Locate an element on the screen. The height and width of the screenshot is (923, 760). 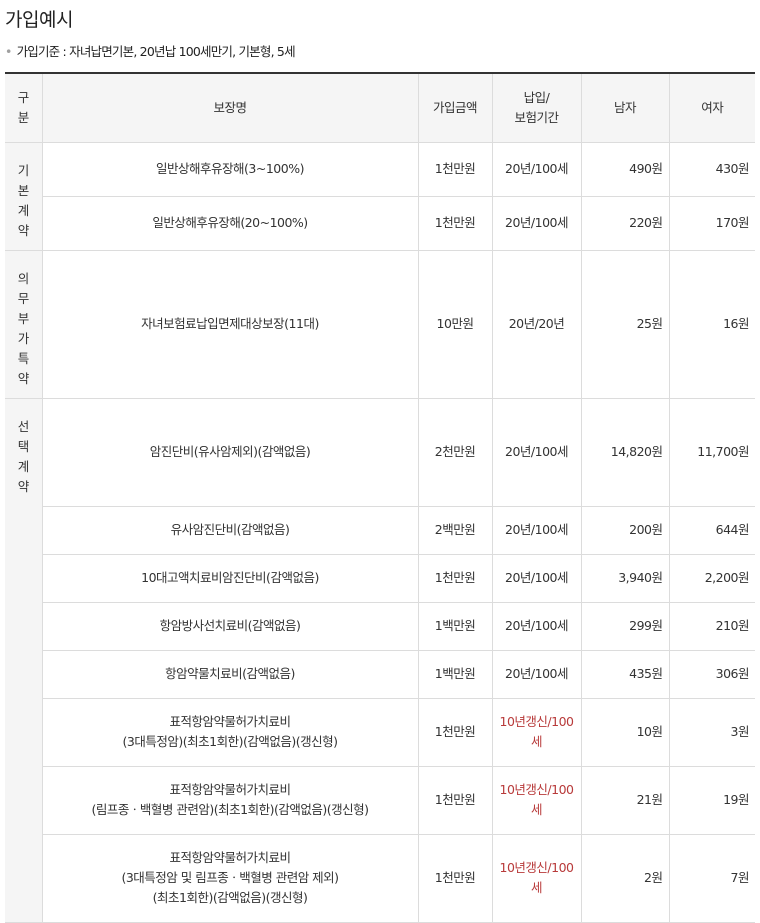
amount-cell: 10만원 is located at coordinates (454, 324).